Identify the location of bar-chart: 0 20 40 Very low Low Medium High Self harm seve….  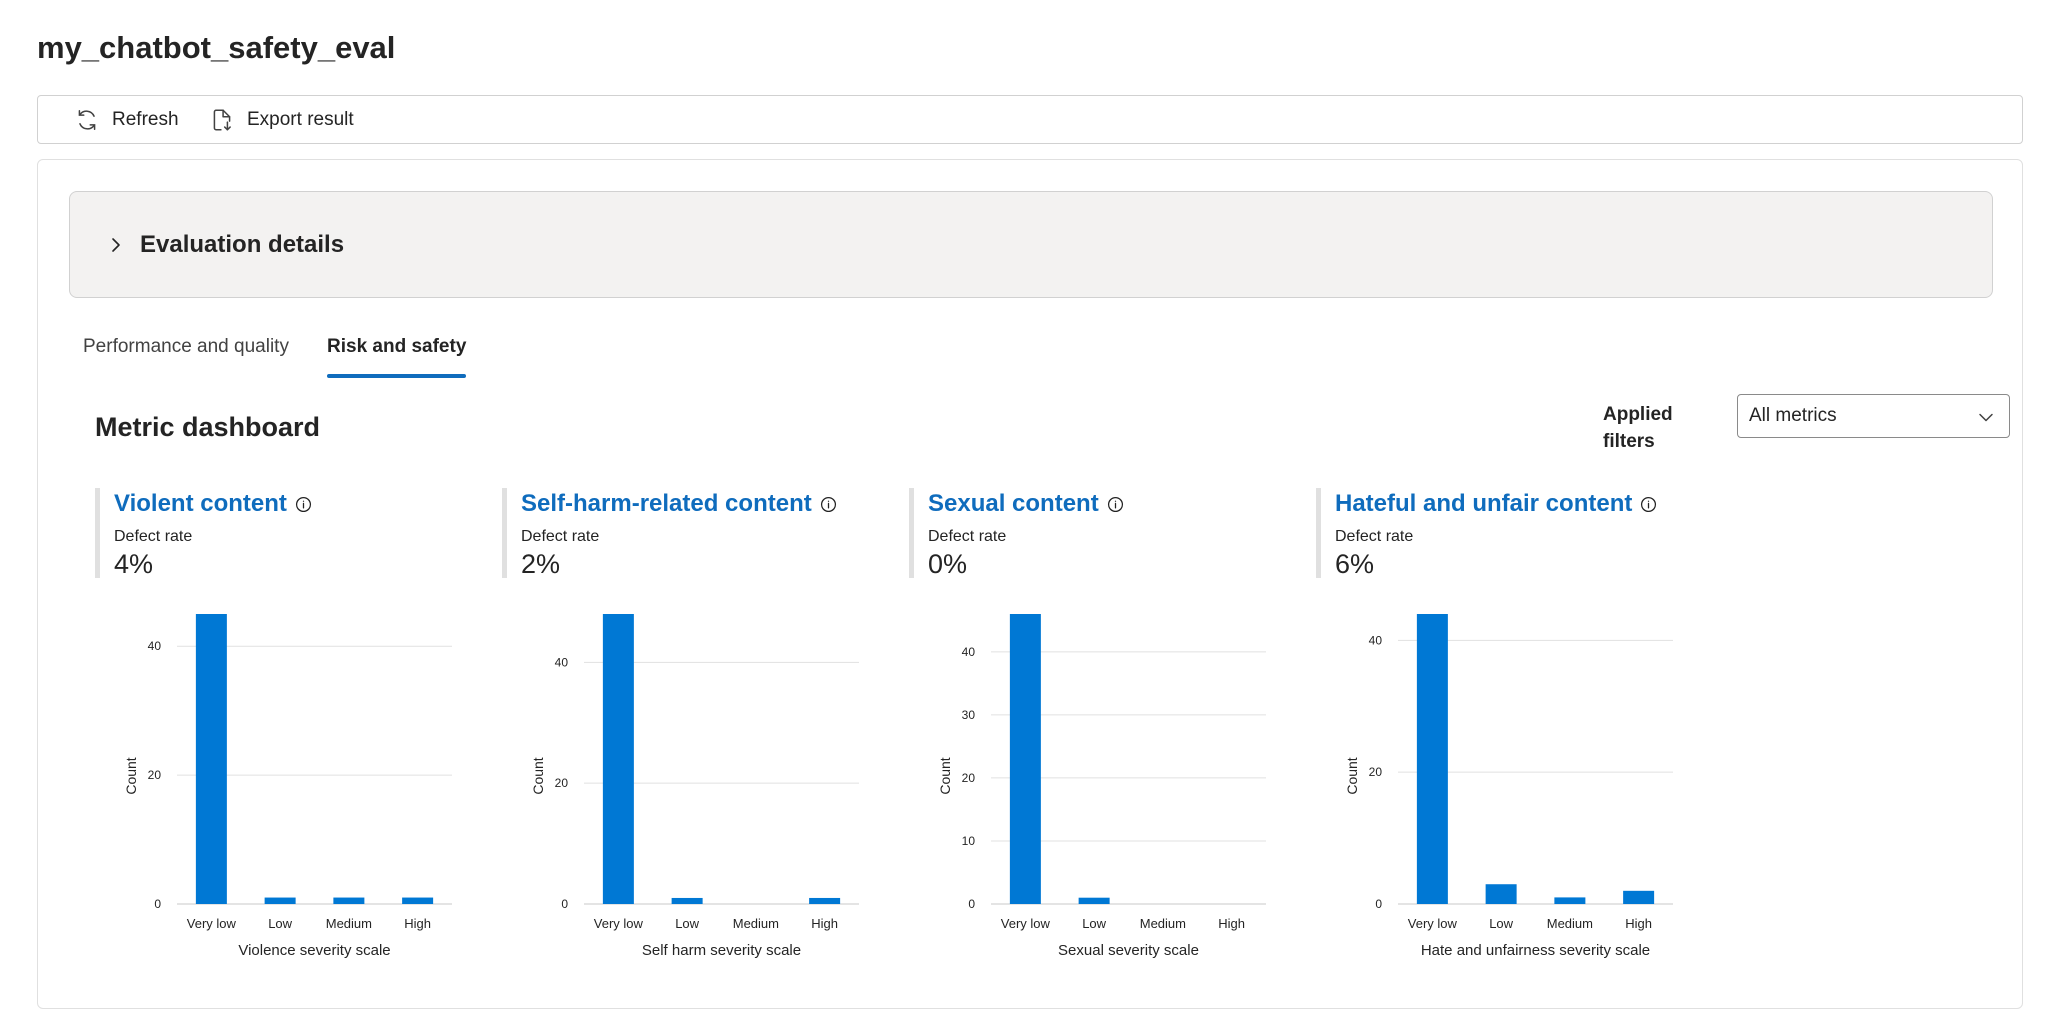
(694, 786).